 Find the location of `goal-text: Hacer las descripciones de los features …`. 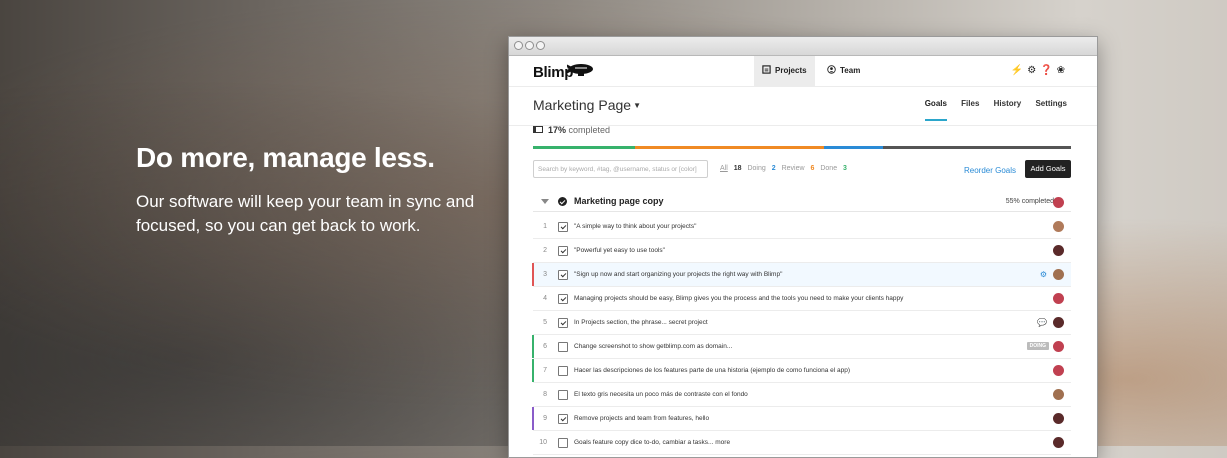

goal-text: Hacer las descripciones de los features … is located at coordinates (712, 370).